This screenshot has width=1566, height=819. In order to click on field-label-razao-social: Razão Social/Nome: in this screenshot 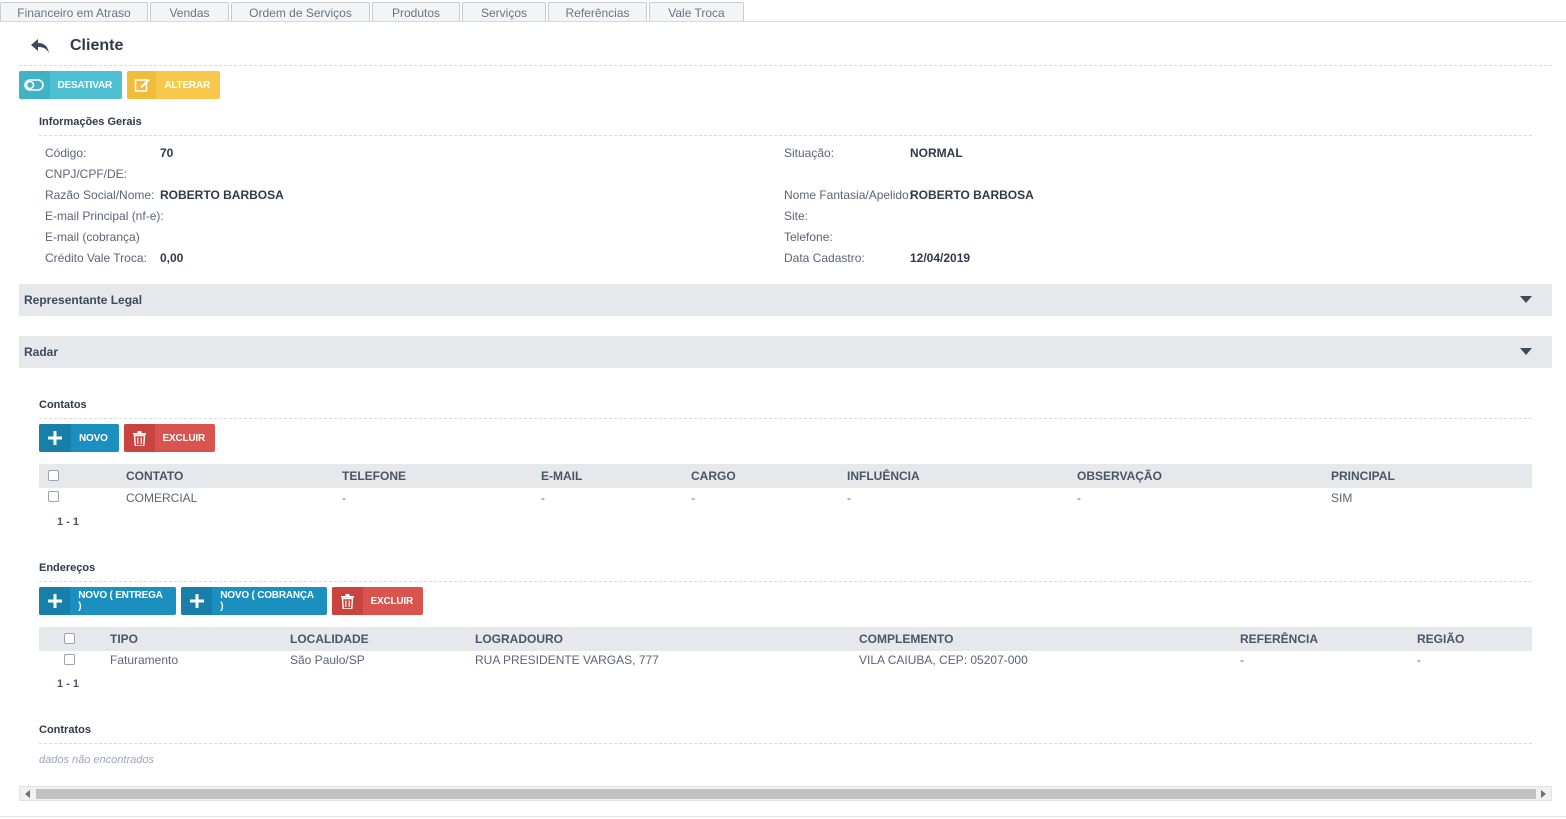, I will do `click(100, 195)`.